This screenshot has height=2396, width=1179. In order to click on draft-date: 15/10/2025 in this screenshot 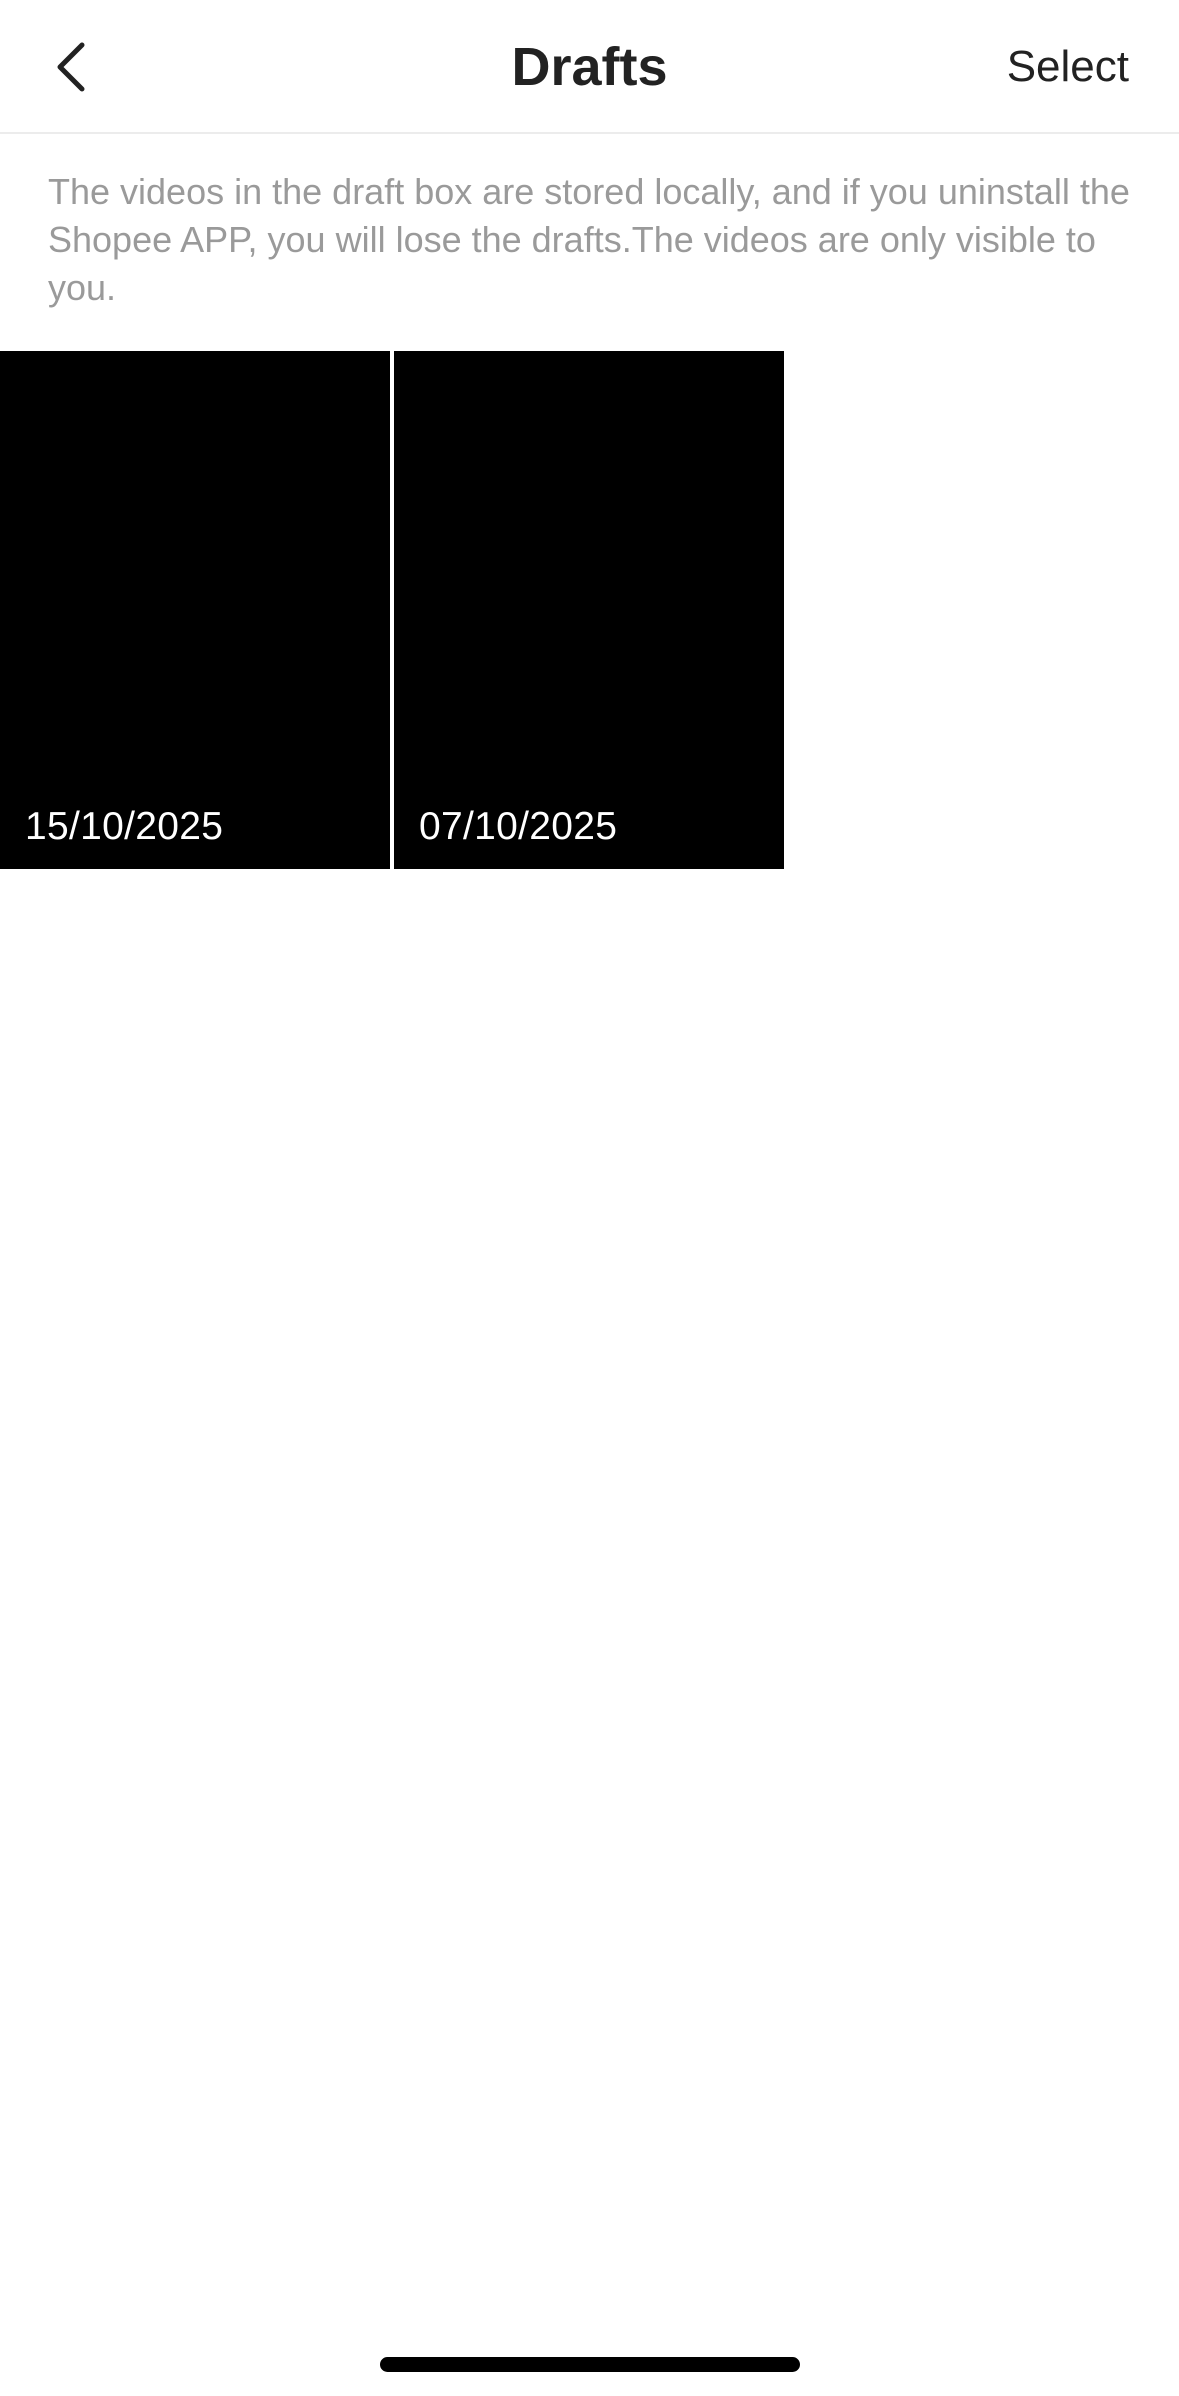, I will do `click(124, 826)`.